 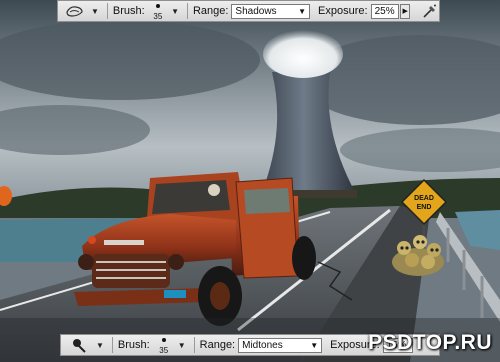 I want to click on range-value: Shadows, so click(x=256, y=11).